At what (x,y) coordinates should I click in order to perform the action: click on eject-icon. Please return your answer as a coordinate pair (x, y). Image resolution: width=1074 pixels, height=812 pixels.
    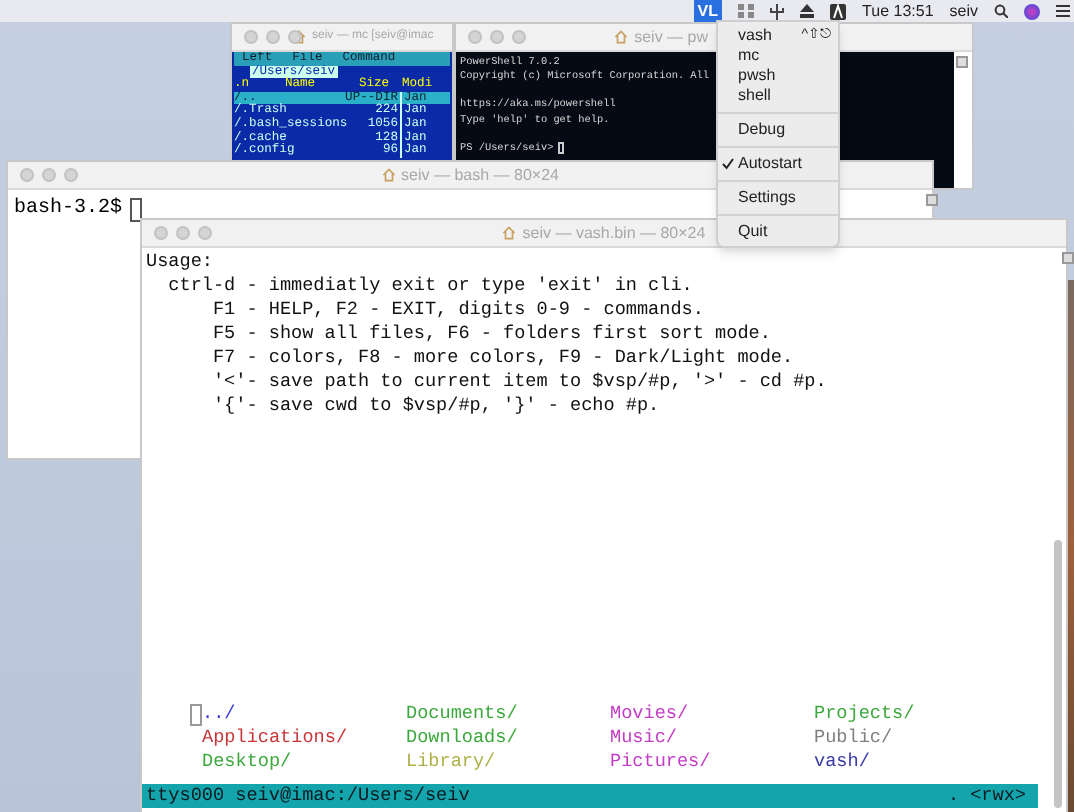
    Looking at the image, I should click on (807, 11).